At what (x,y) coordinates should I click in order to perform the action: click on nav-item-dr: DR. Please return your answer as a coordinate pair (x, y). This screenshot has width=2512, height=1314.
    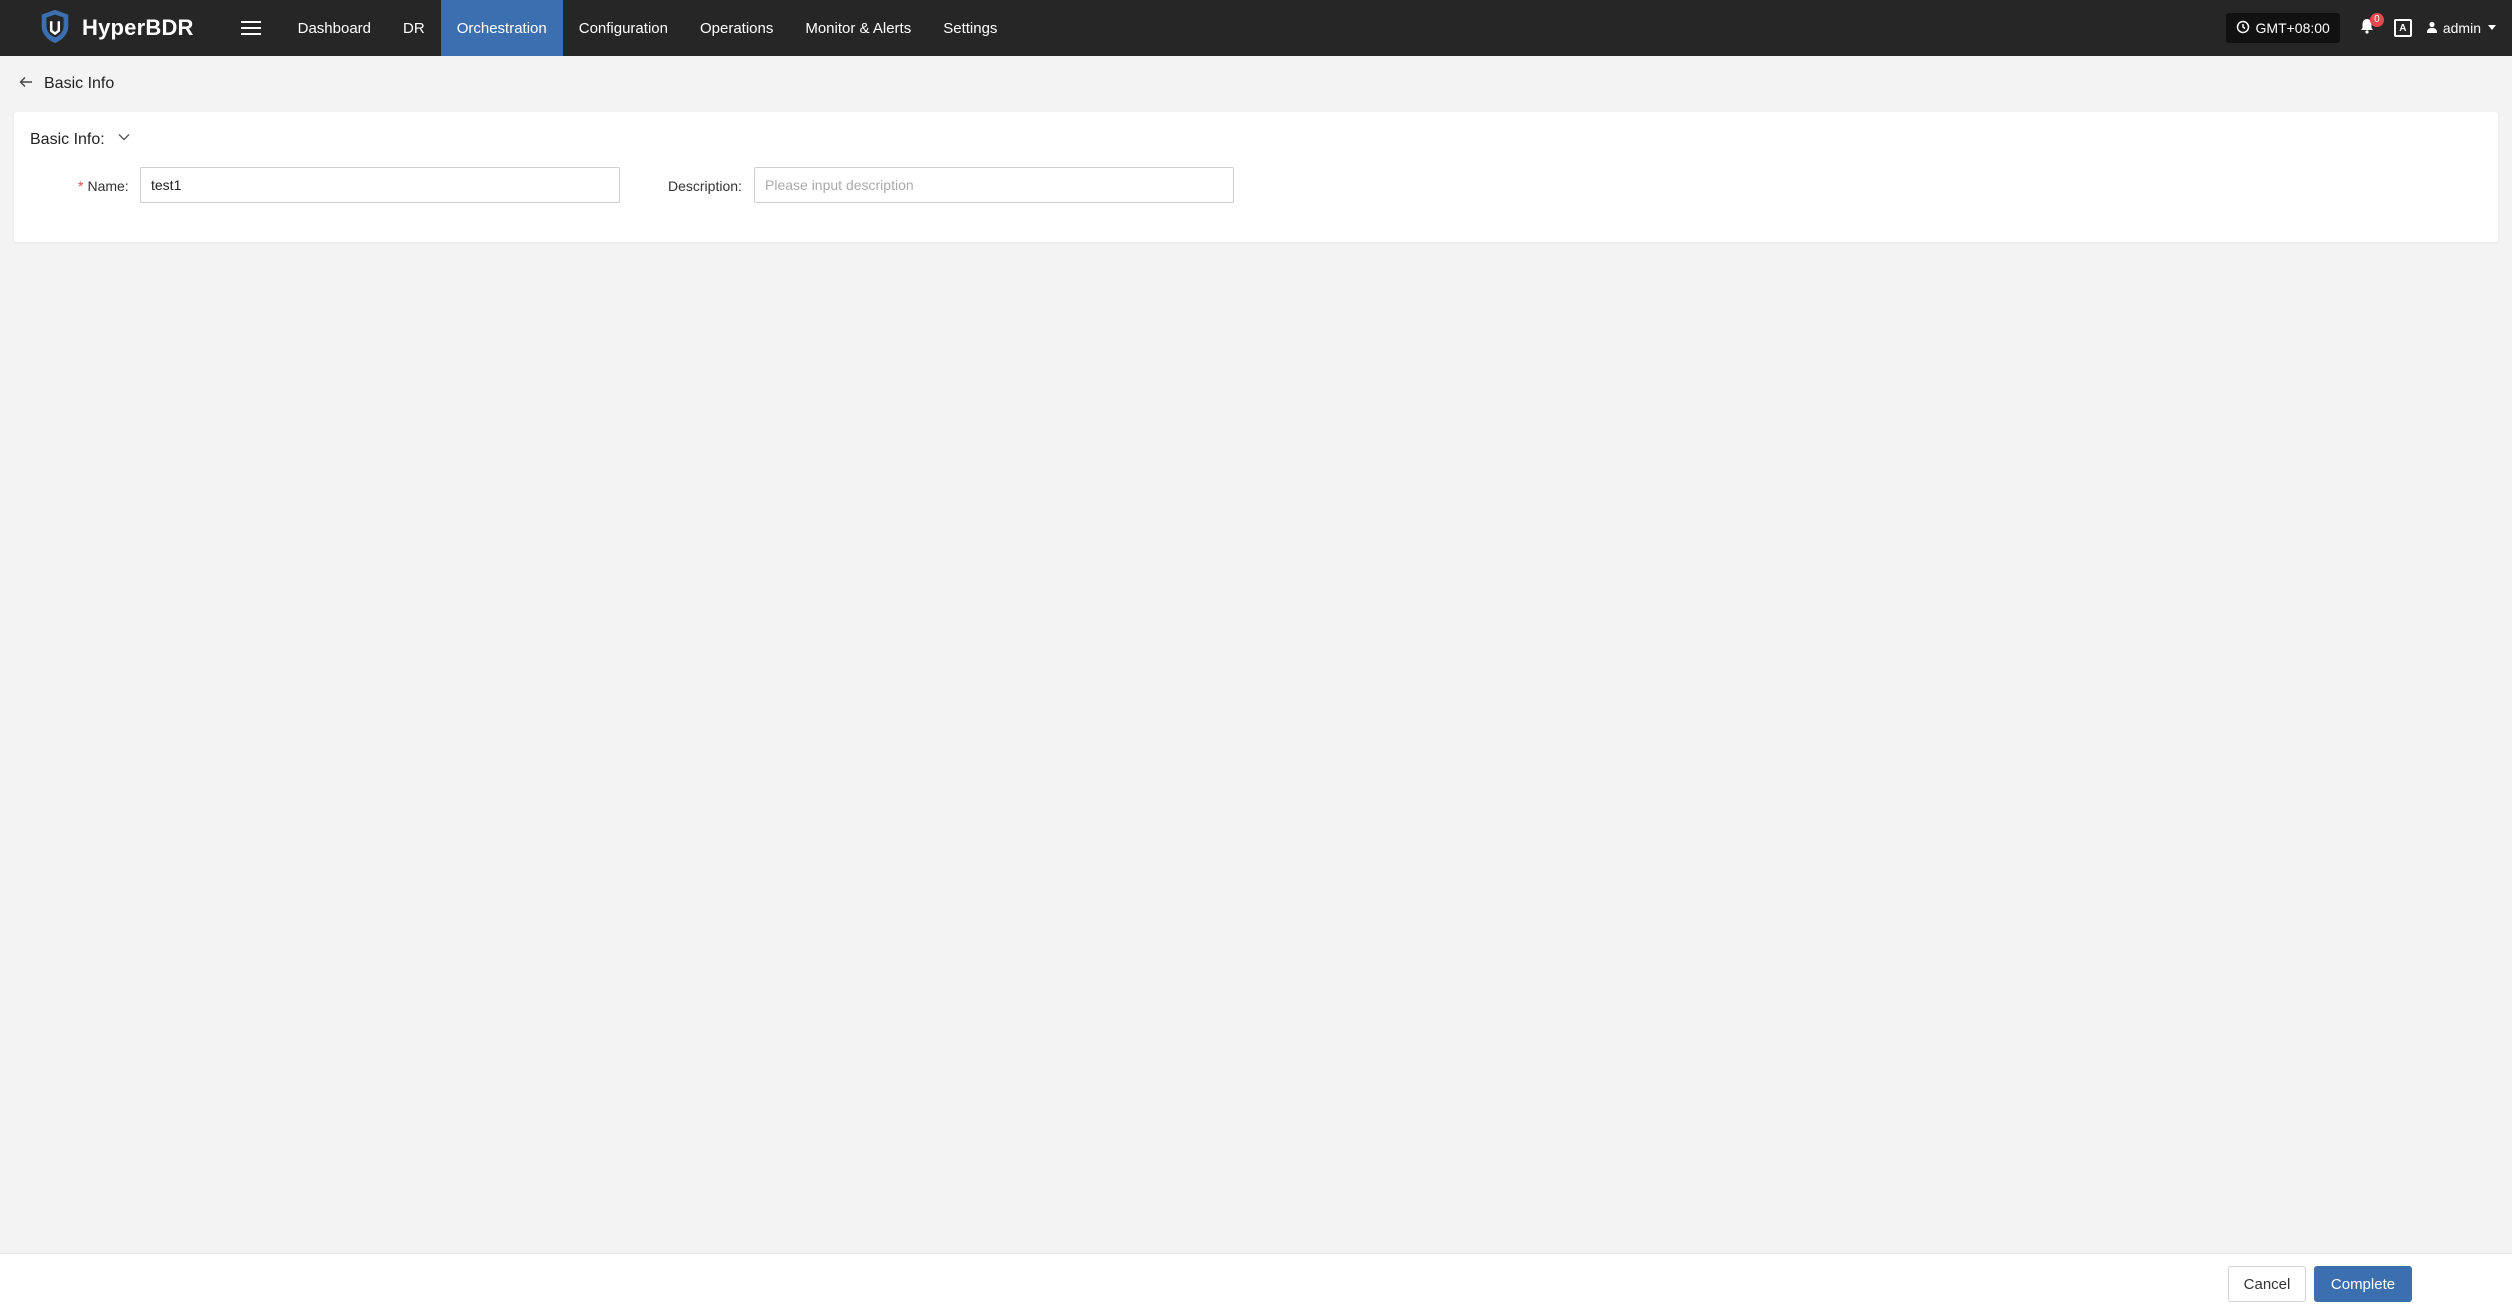
    Looking at the image, I should click on (414, 28).